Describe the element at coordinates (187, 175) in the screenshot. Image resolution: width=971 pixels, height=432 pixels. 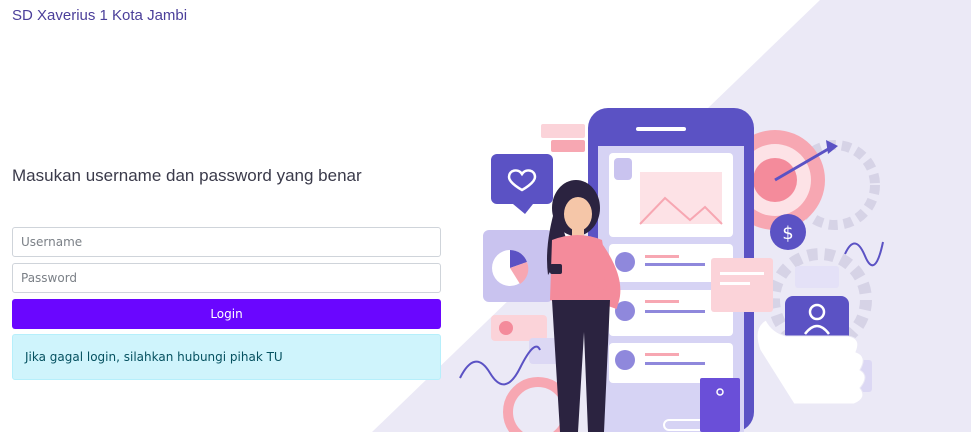
I see `login-heading: Masukan username dan password yang benar` at that location.